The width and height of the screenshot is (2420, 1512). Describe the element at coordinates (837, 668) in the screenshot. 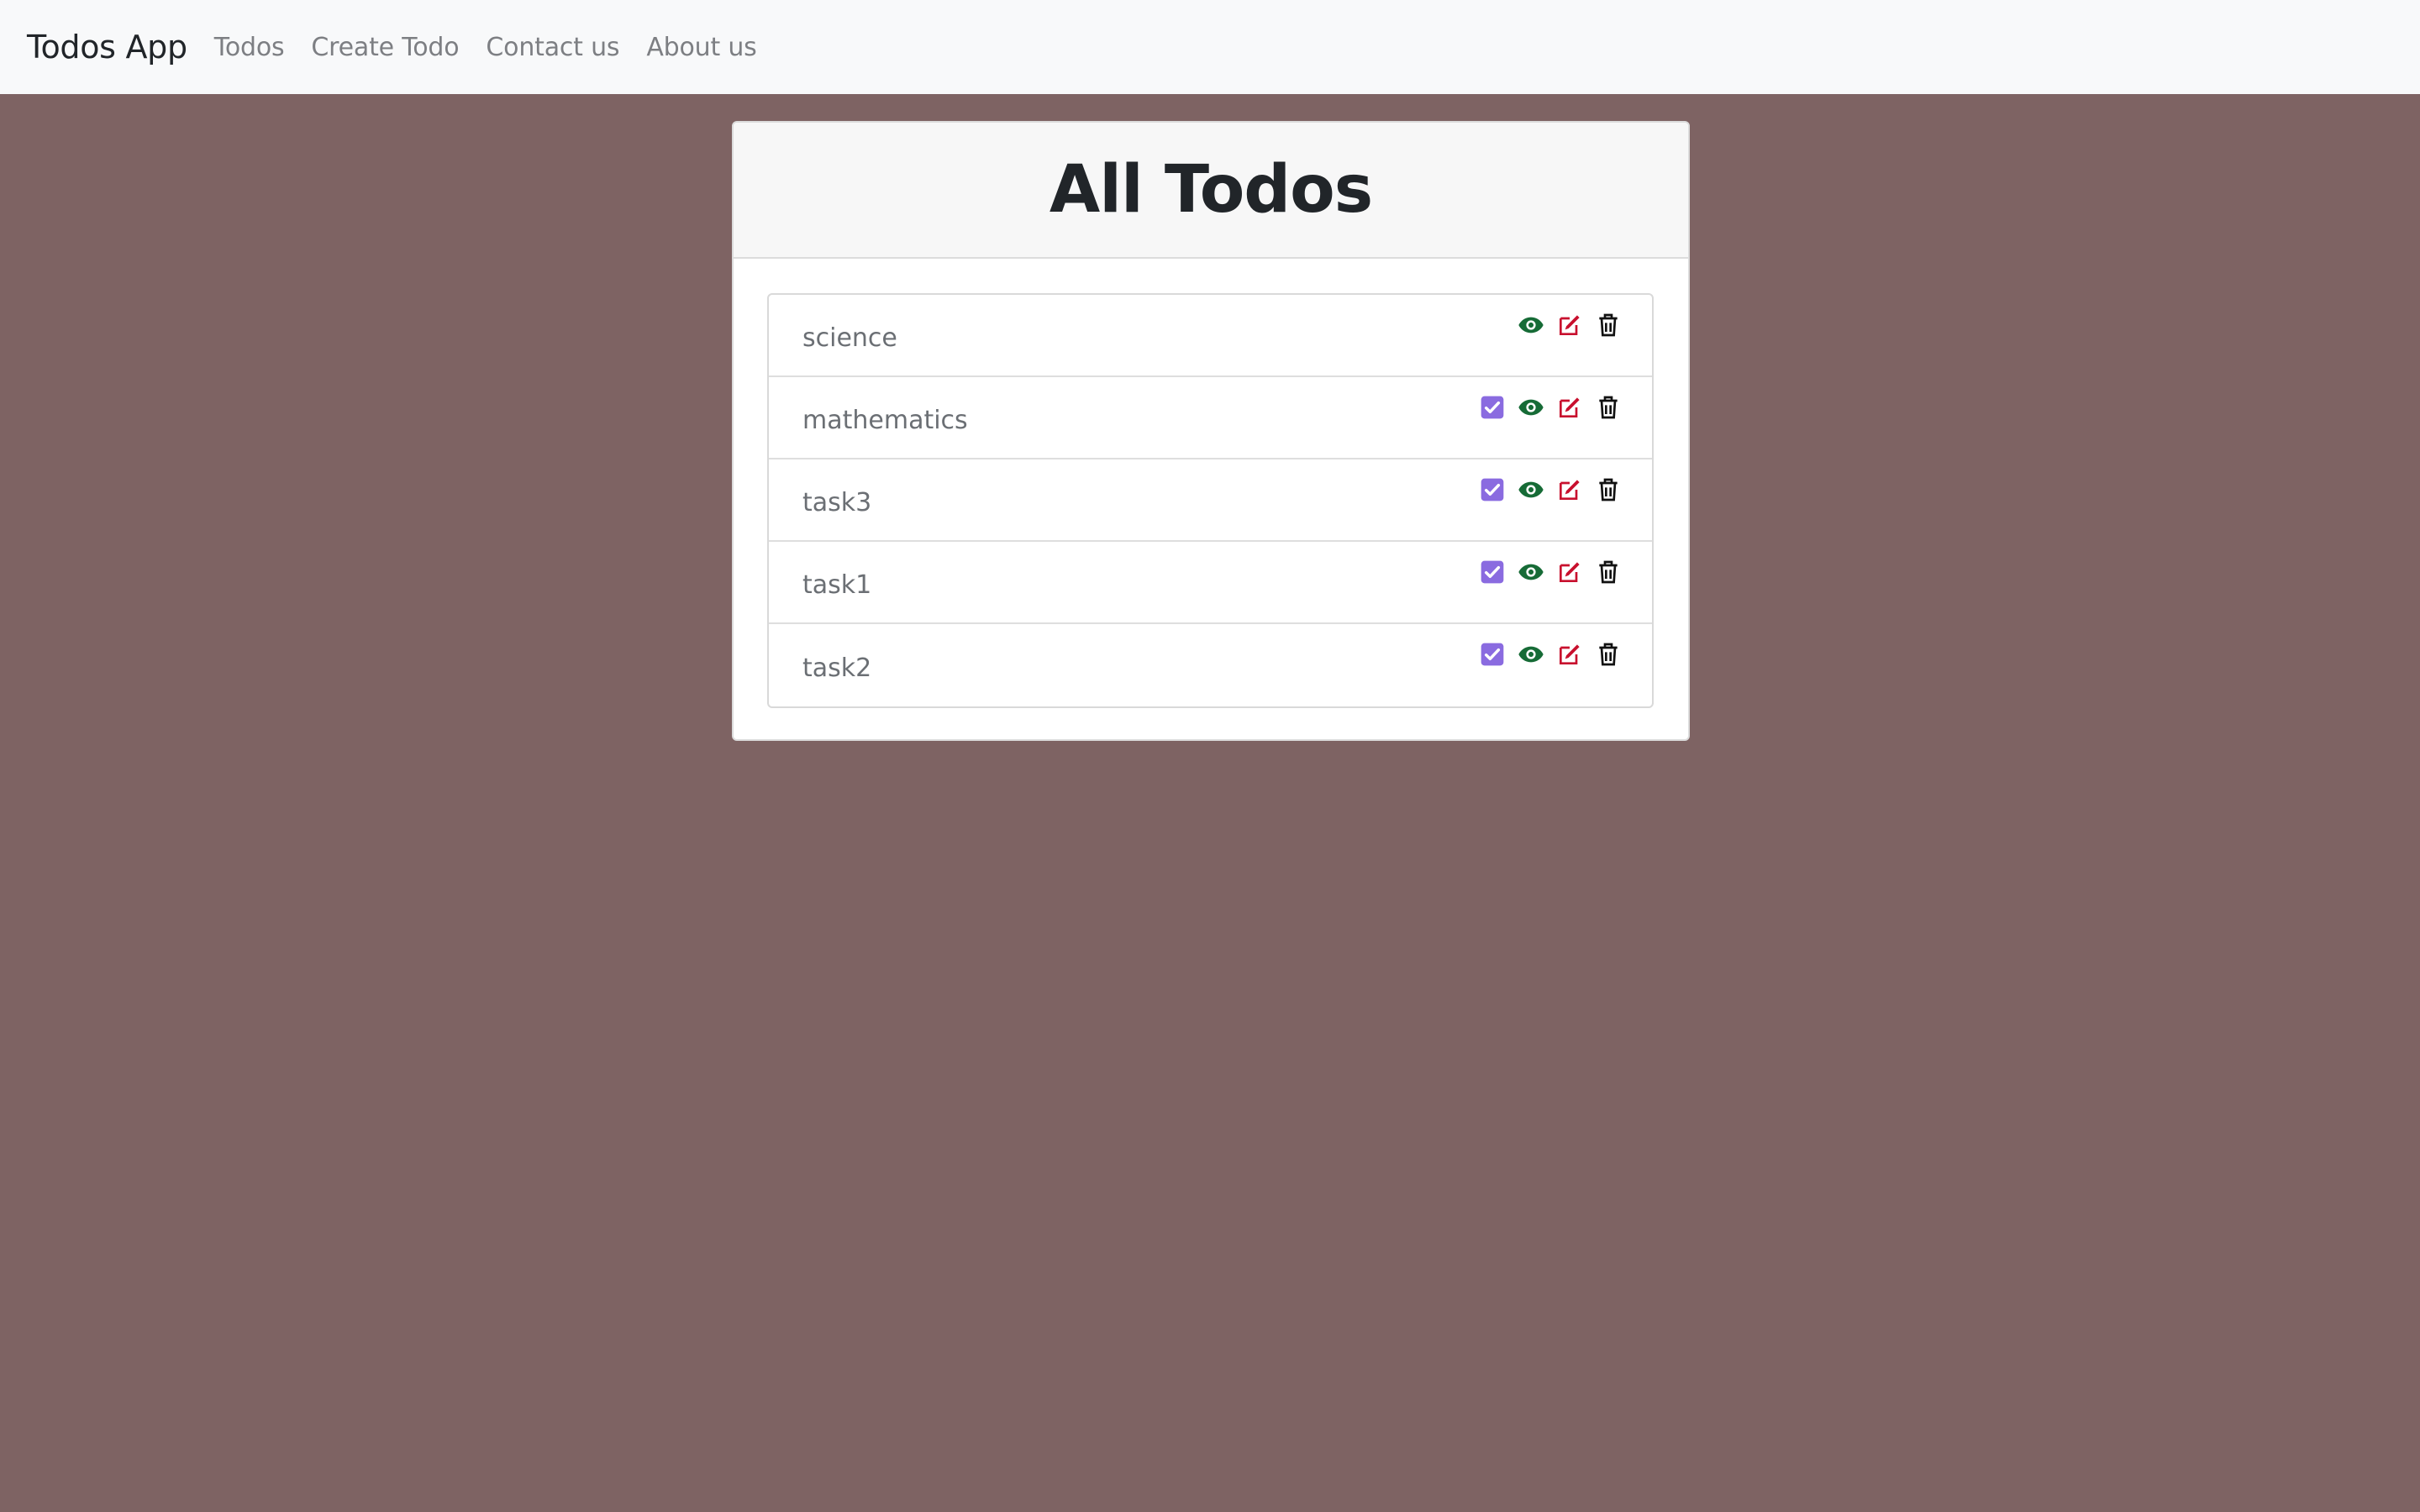

I see `todo-title: task2` at that location.